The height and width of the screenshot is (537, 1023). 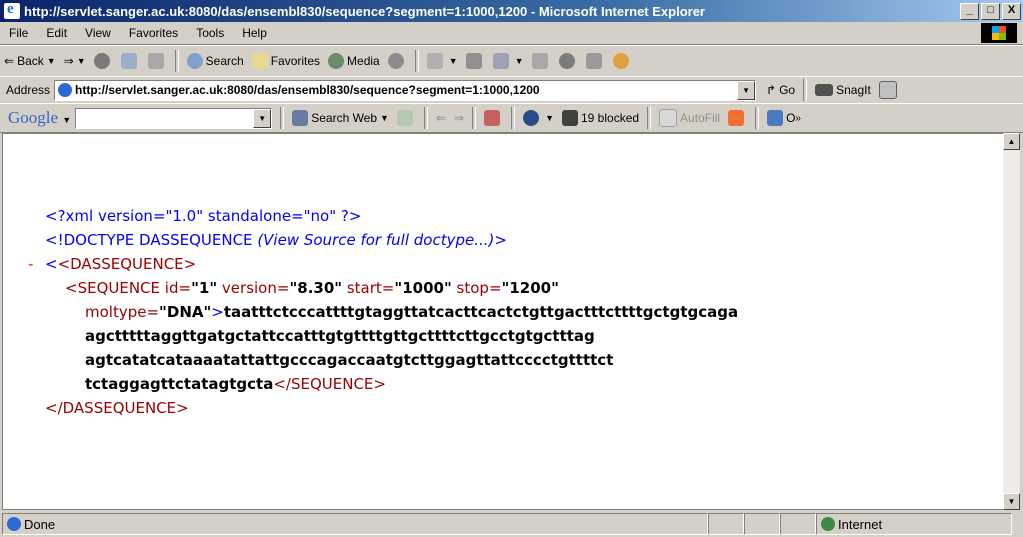 I want to click on previous-button: ⇐, so click(x=441, y=118).